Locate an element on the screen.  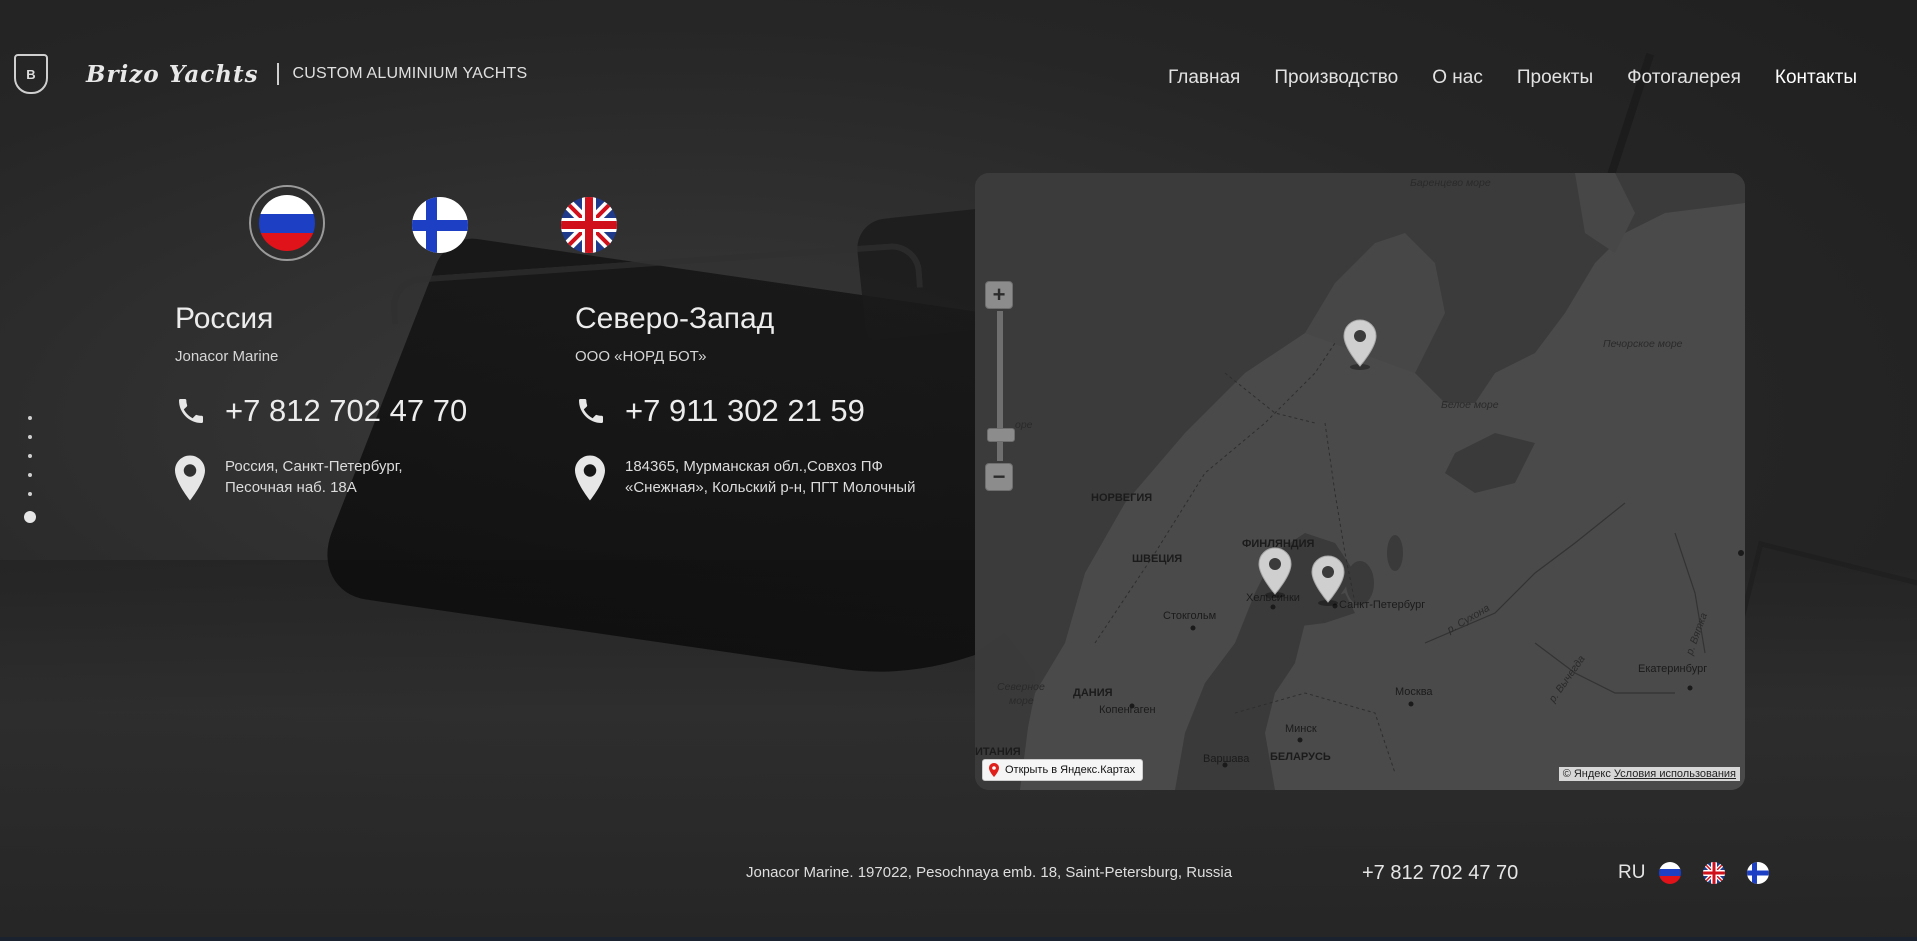
map-label: Баренцево море is located at coordinates (1450, 183).